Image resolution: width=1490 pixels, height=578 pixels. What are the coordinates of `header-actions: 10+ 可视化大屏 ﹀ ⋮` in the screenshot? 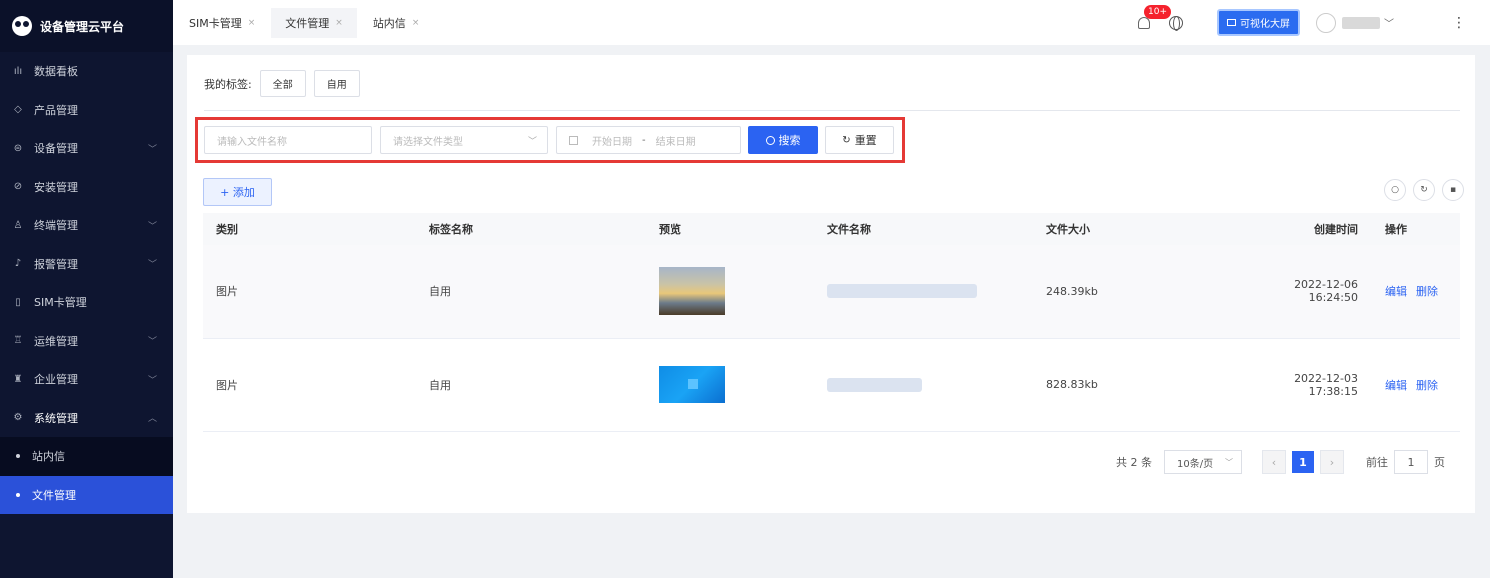 It's located at (1312, 22).